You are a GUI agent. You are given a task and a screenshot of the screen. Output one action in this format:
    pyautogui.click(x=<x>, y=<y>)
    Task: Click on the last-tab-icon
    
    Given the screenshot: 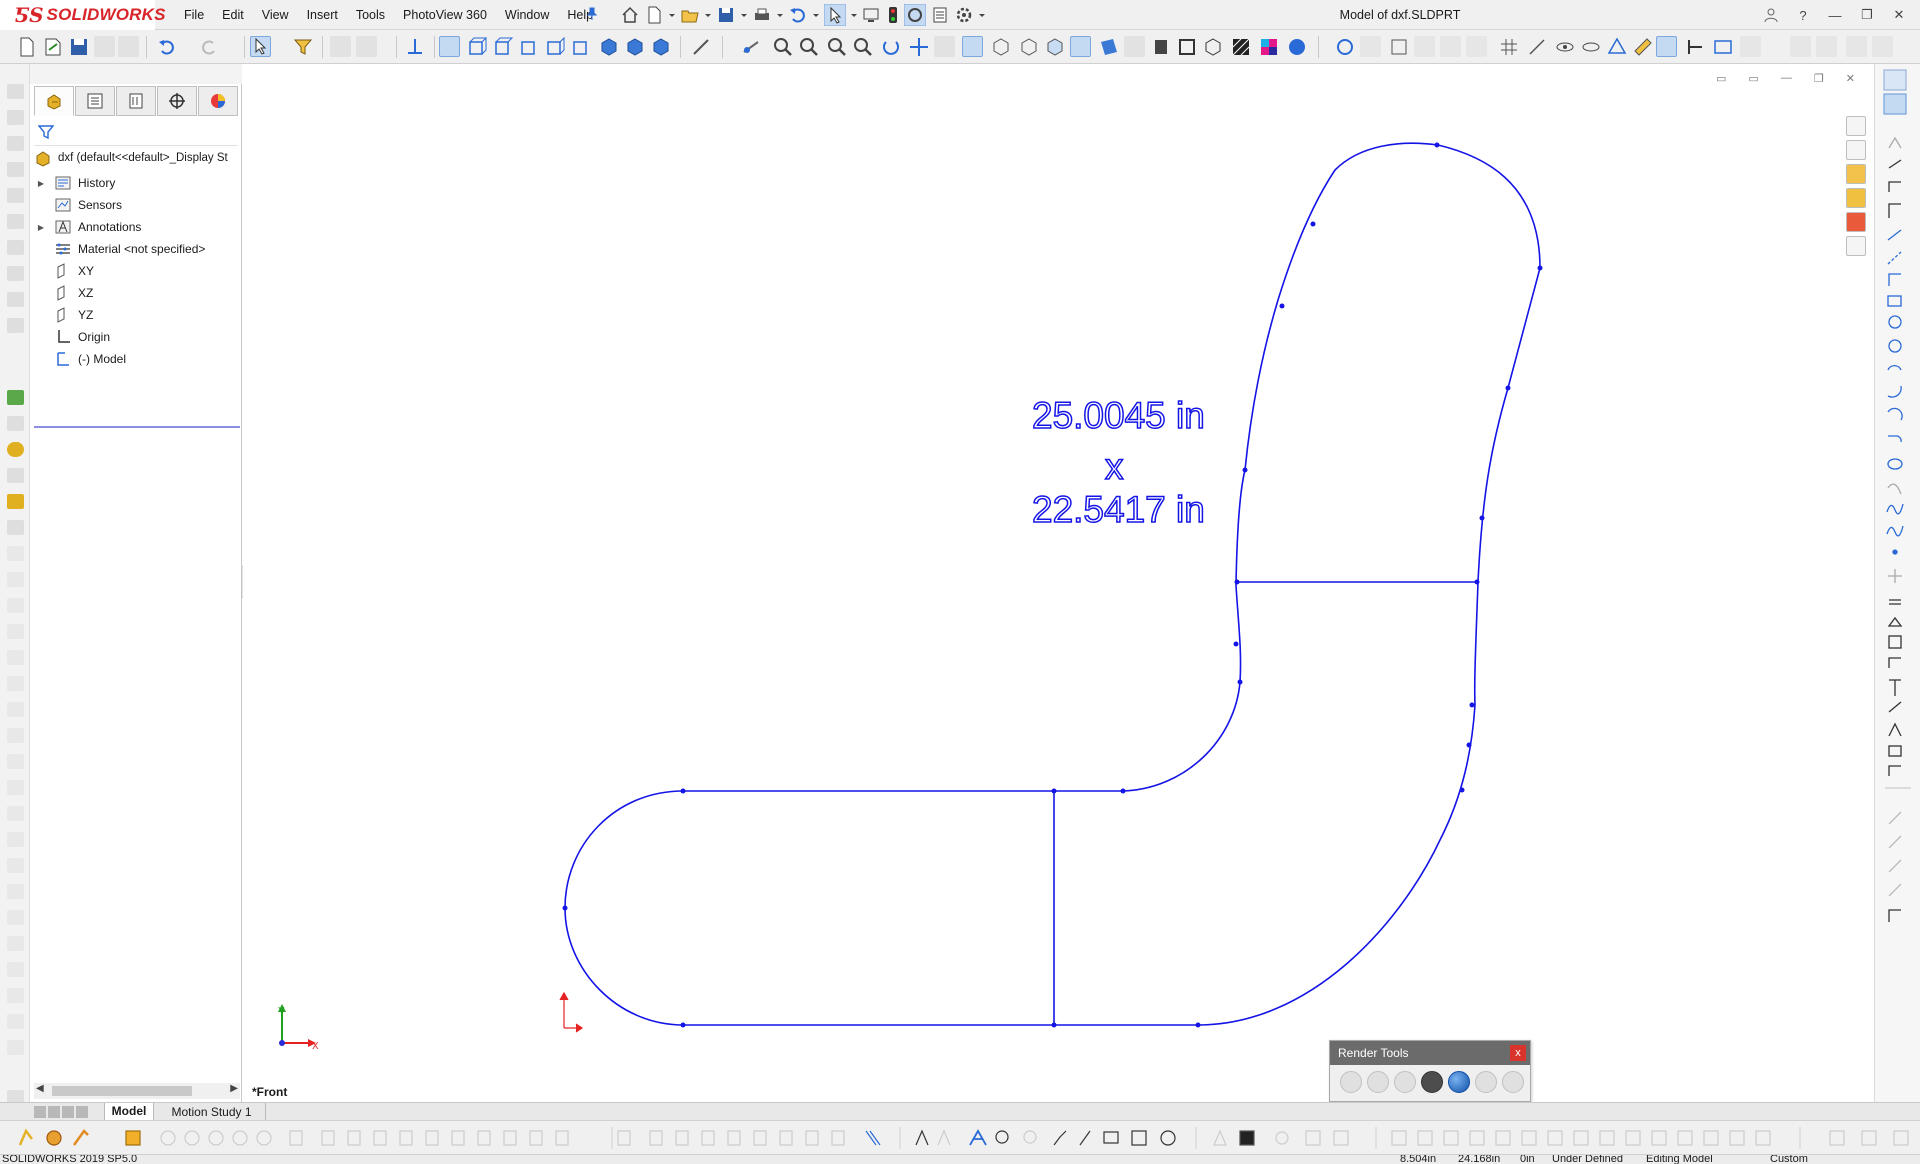 What is the action you would take?
    pyautogui.click(x=82, y=1112)
    